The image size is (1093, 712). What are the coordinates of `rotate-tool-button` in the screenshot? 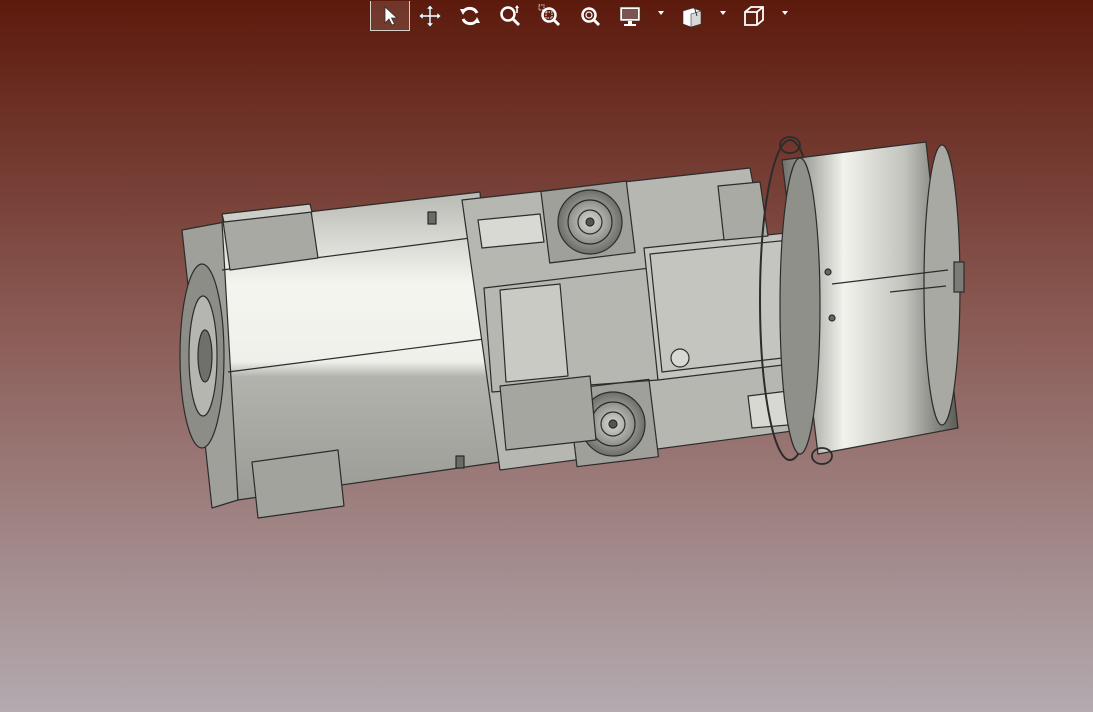 It's located at (470, 16).